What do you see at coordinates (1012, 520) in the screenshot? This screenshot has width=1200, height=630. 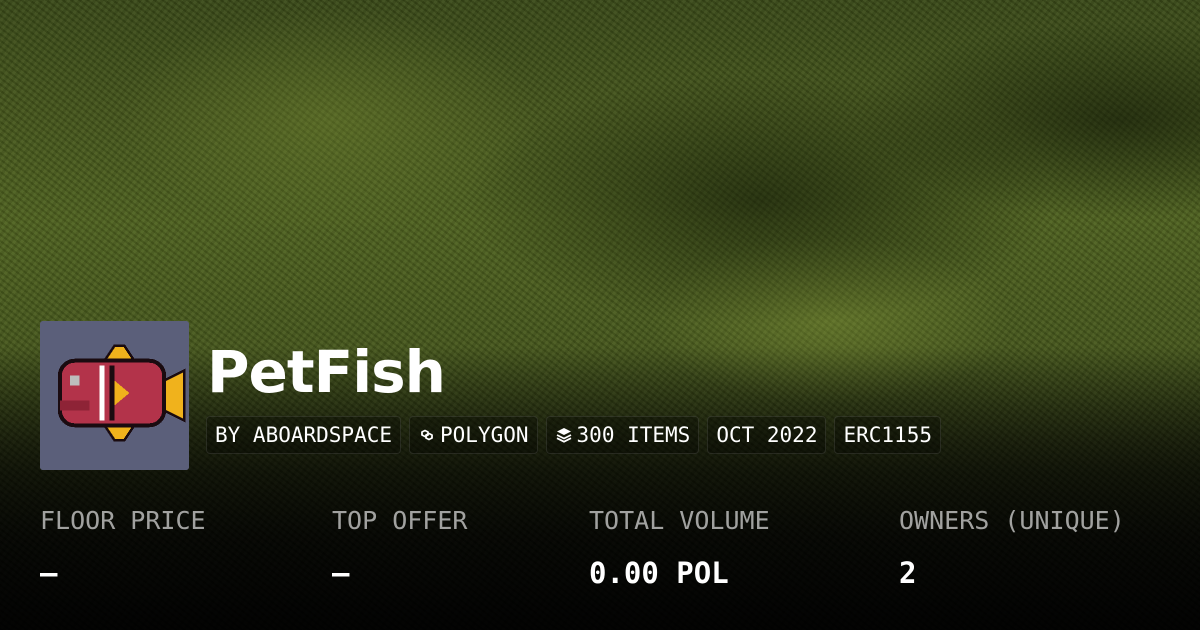 I see `stat-label: OWNERS (UNIQUE)` at bounding box center [1012, 520].